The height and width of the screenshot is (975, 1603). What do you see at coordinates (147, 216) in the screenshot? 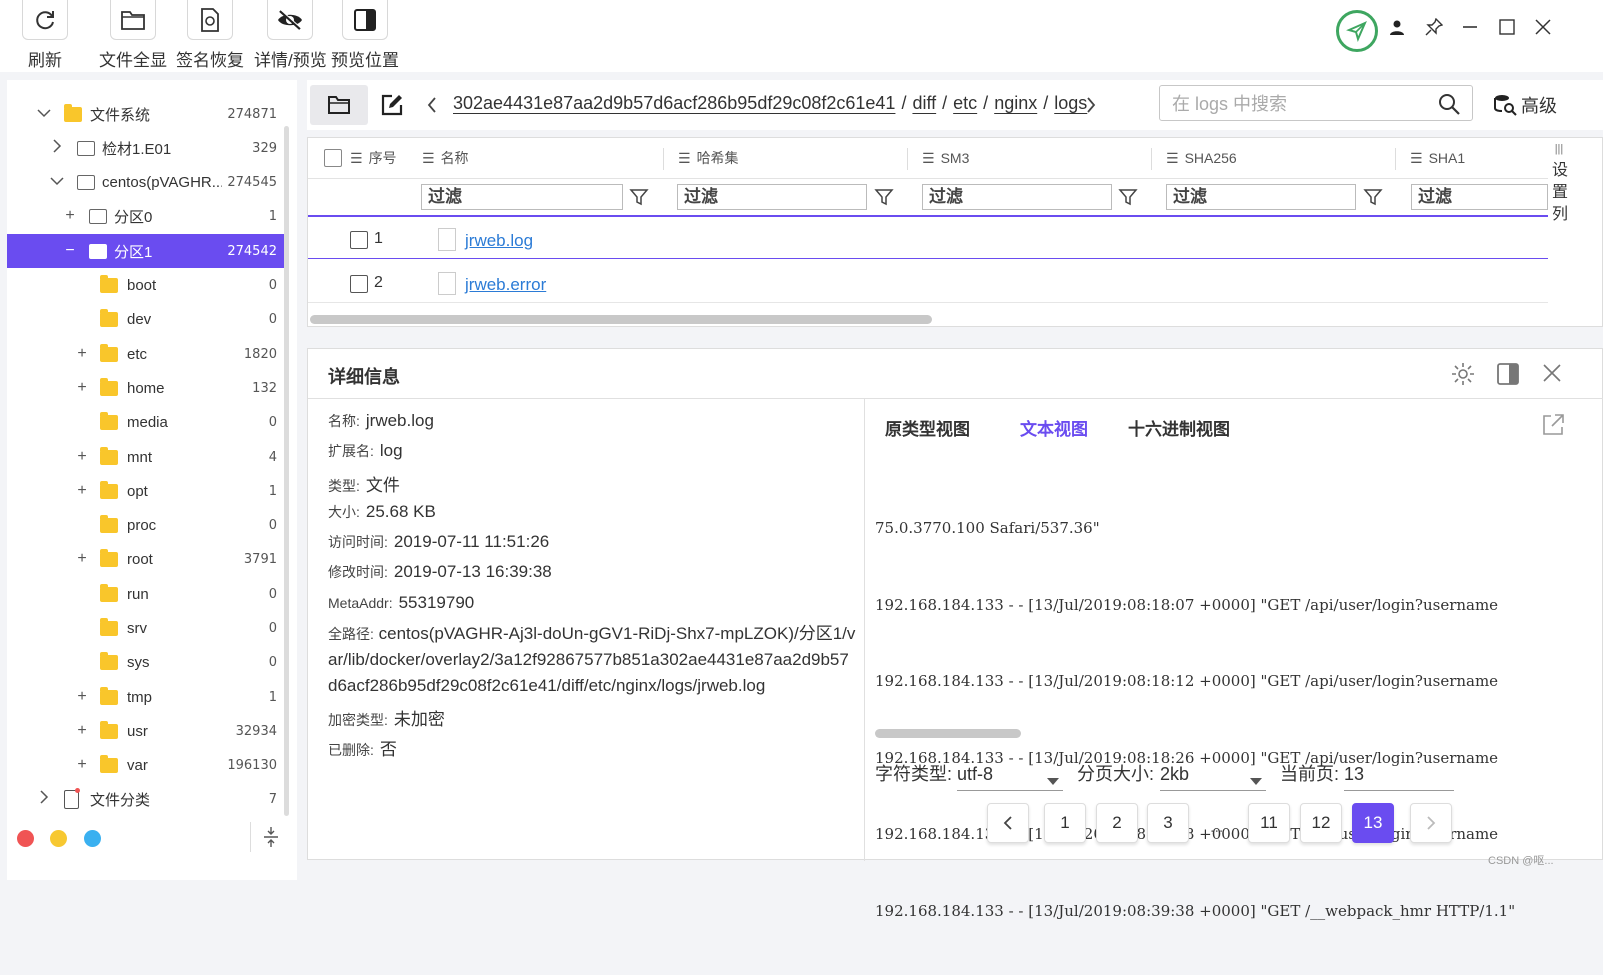
I see `tree-node-partition0: + 分区0 1` at bounding box center [147, 216].